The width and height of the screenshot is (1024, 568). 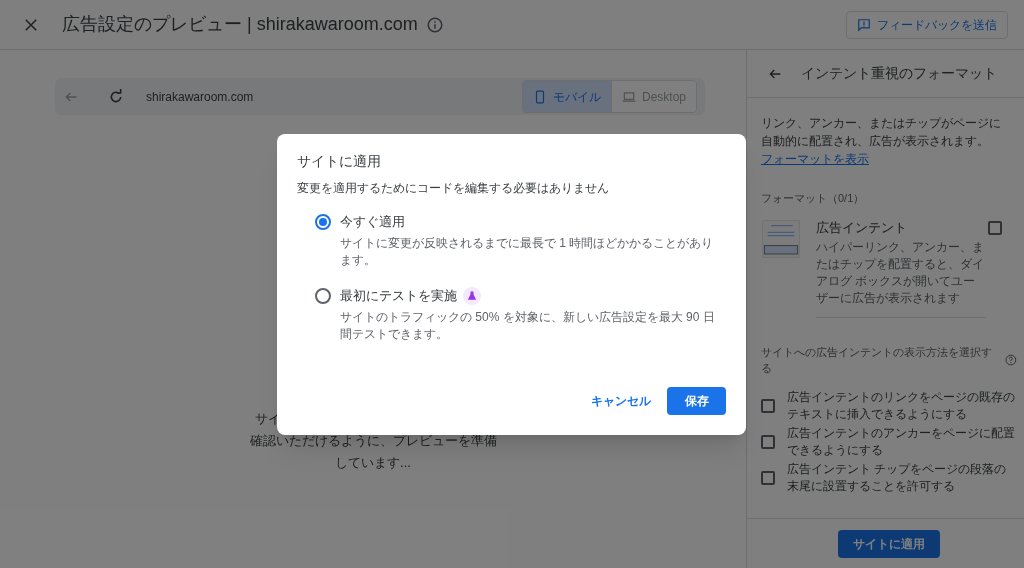 I want to click on panel-description: リンク、アンカー、またはチップがページに自動的に配置され、広告が表示されます。 フォーマットを表示, so click(x=881, y=141).